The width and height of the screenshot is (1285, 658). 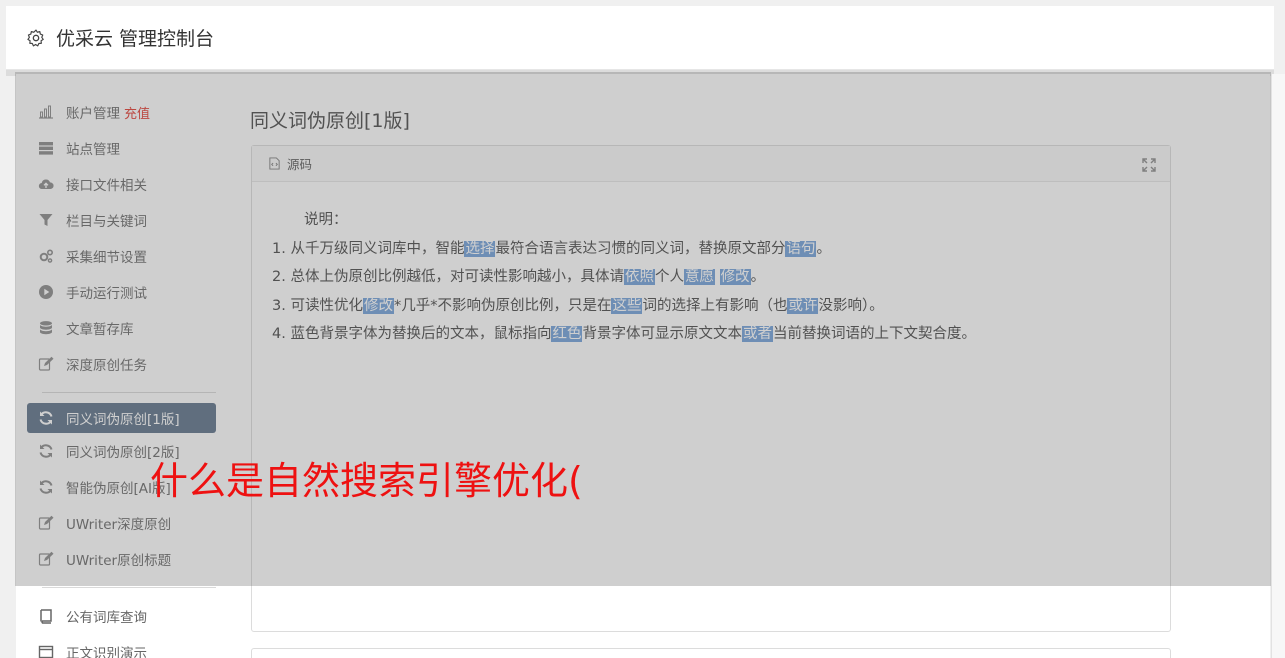 What do you see at coordinates (106, 652) in the screenshot?
I see `sidebar-item-label: 正文识别演示` at bounding box center [106, 652].